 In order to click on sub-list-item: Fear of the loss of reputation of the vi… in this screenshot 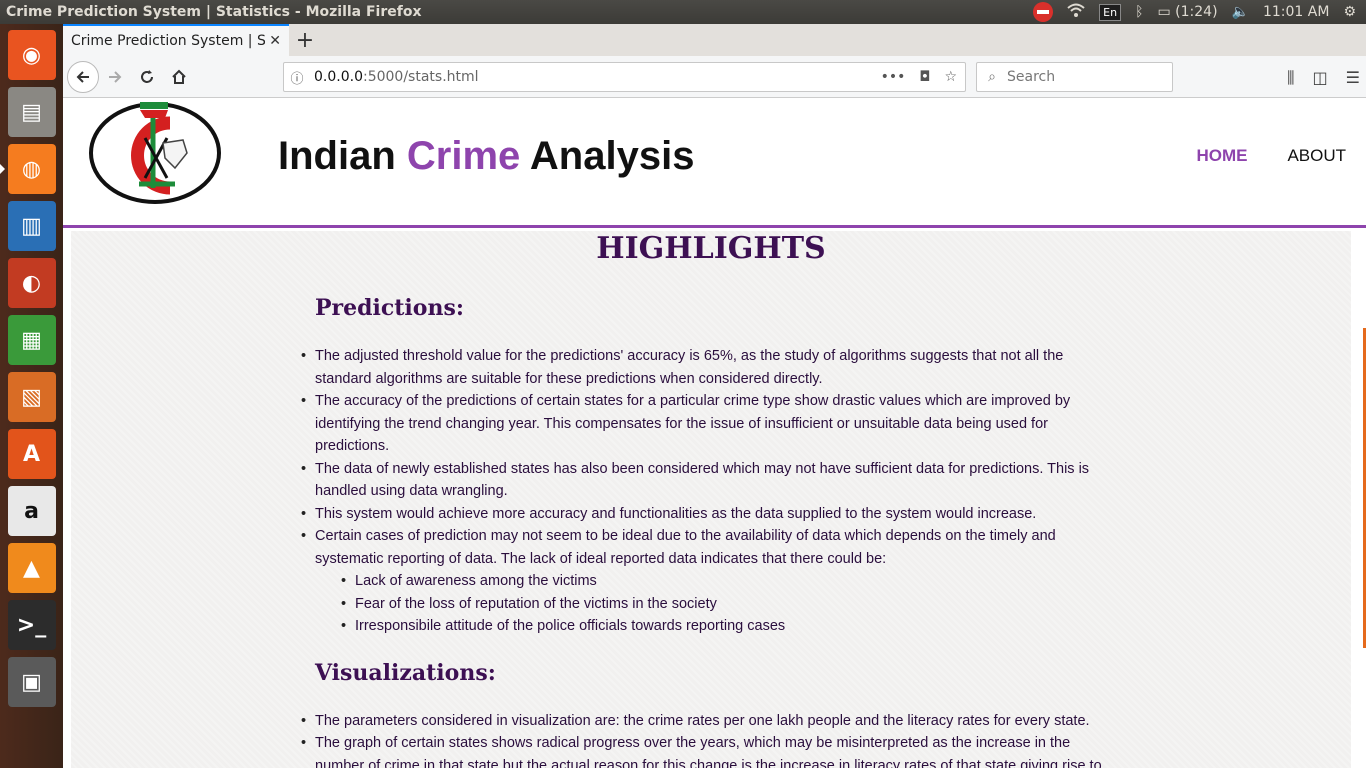, I will do `click(728, 604)`.